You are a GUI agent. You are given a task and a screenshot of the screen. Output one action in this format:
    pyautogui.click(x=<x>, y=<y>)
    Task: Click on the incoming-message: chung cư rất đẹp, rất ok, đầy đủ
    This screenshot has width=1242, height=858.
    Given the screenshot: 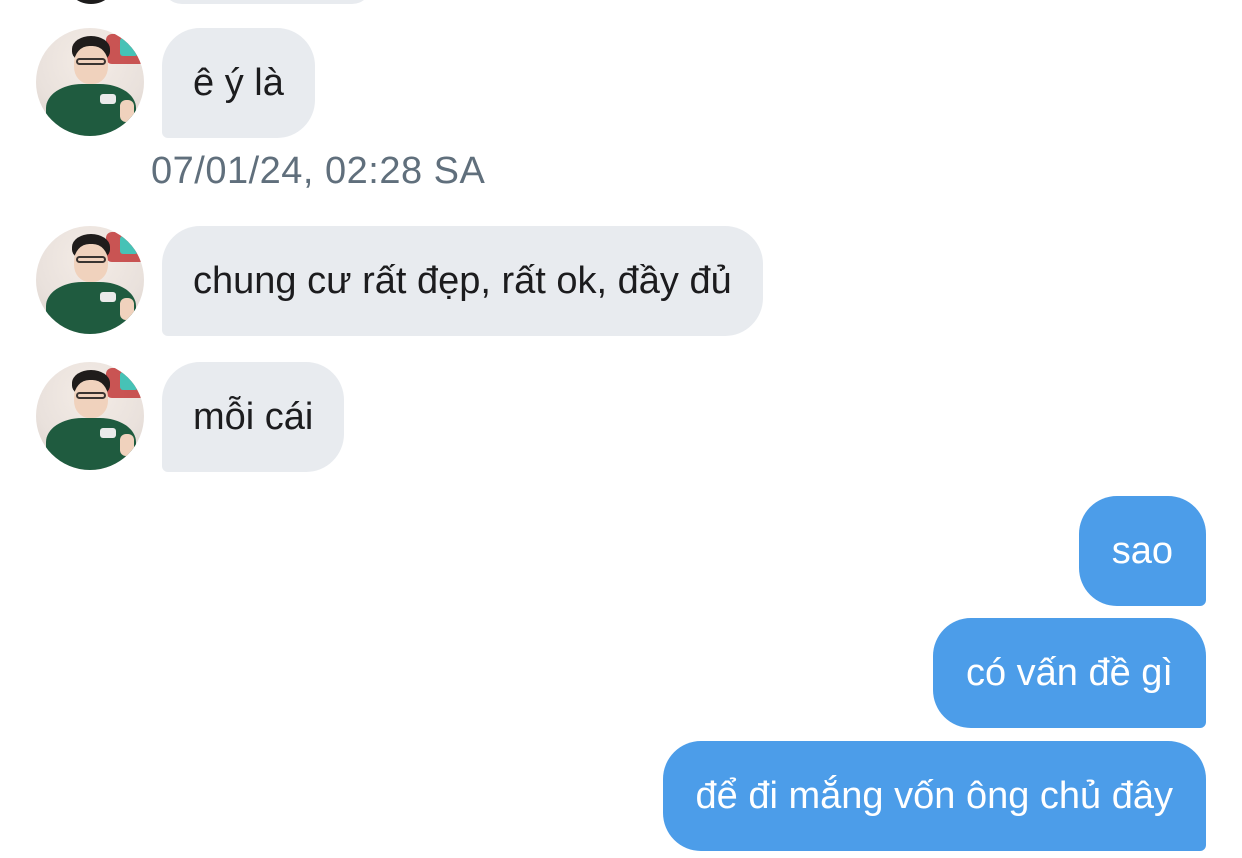 What is the action you would take?
    pyautogui.click(x=462, y=281)
    